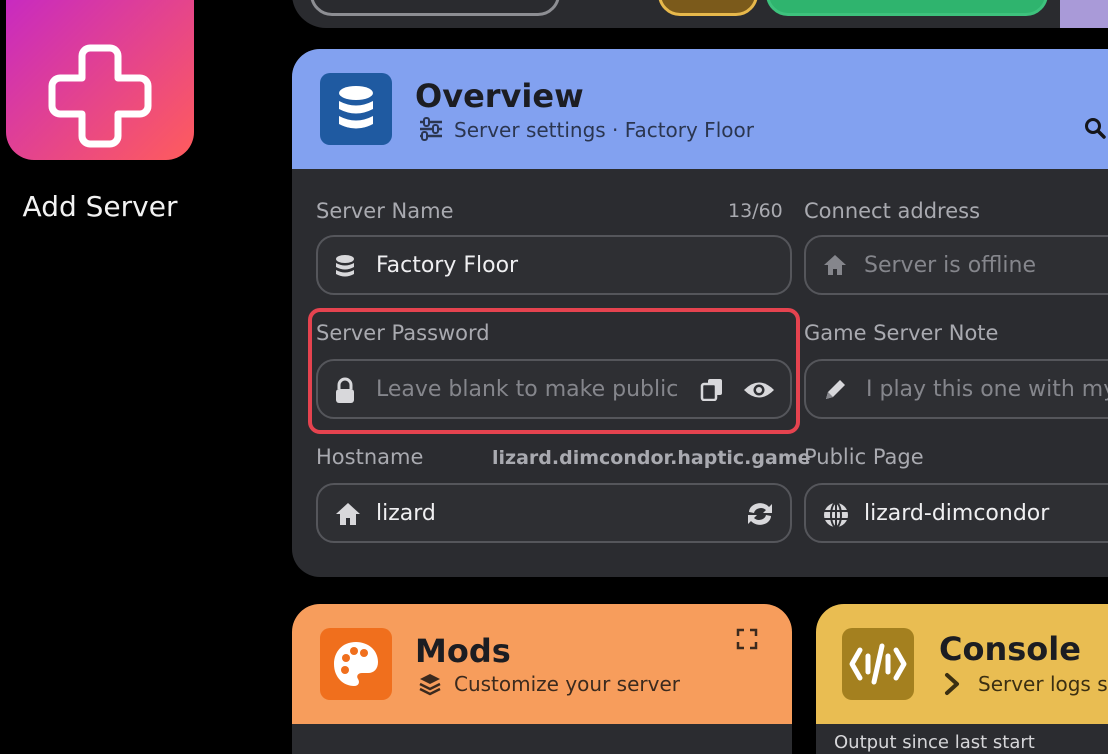  I want to click on palette-icon, so click(356, 664).